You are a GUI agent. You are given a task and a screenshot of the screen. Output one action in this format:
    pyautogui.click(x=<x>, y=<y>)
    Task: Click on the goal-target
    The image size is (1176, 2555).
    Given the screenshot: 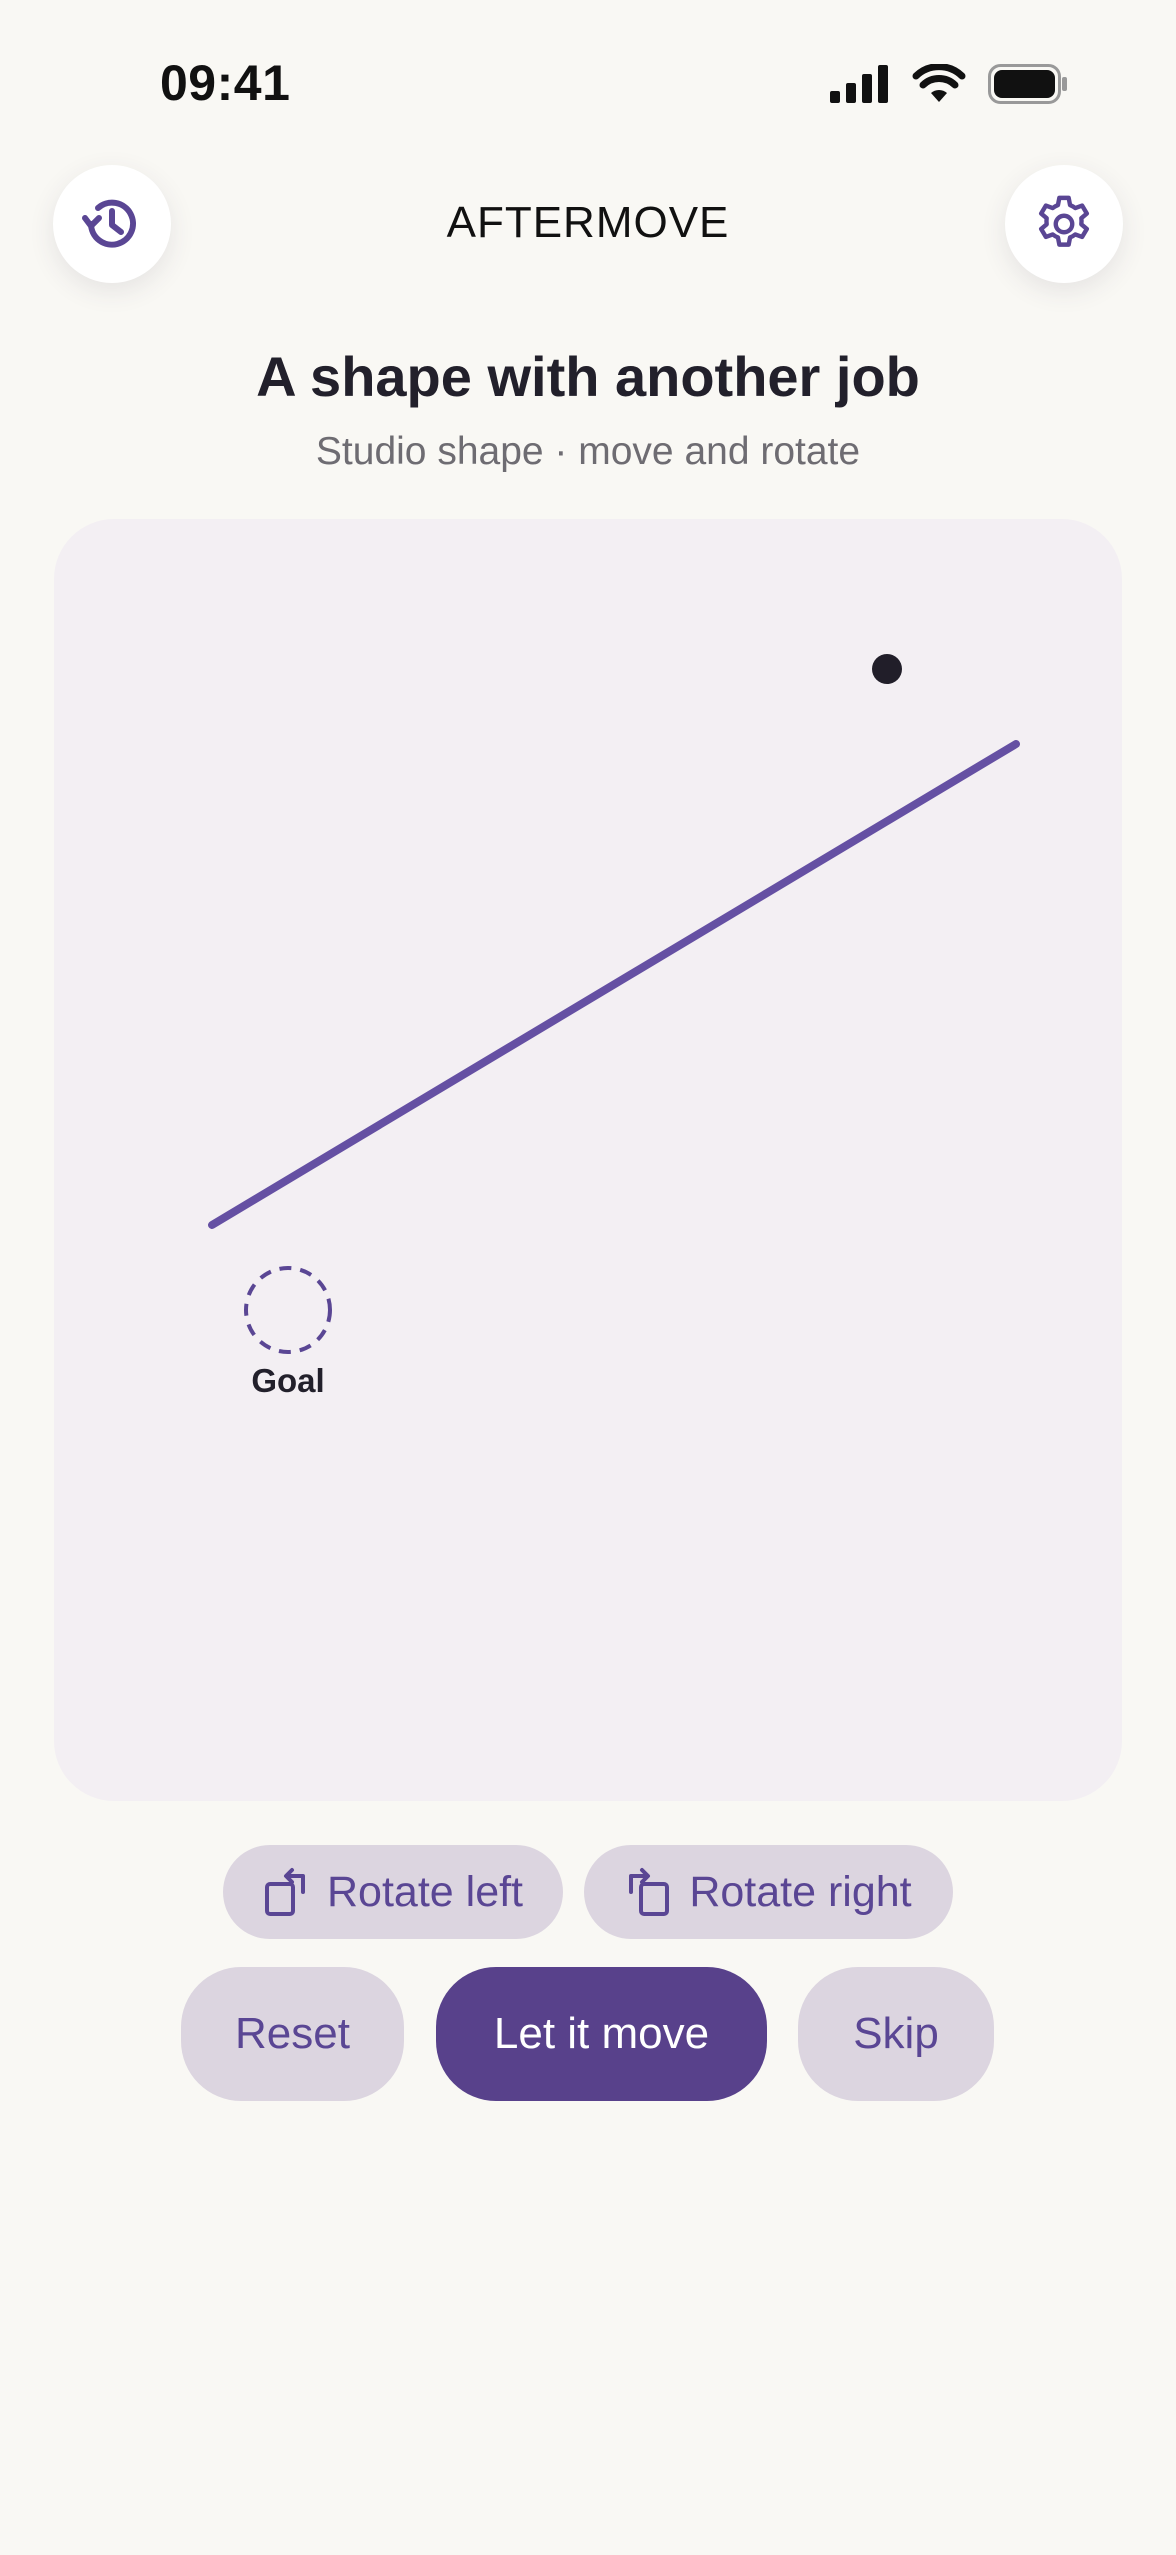 What is the action you would take?
    pyautogui.click(x=288, y=1310)
    